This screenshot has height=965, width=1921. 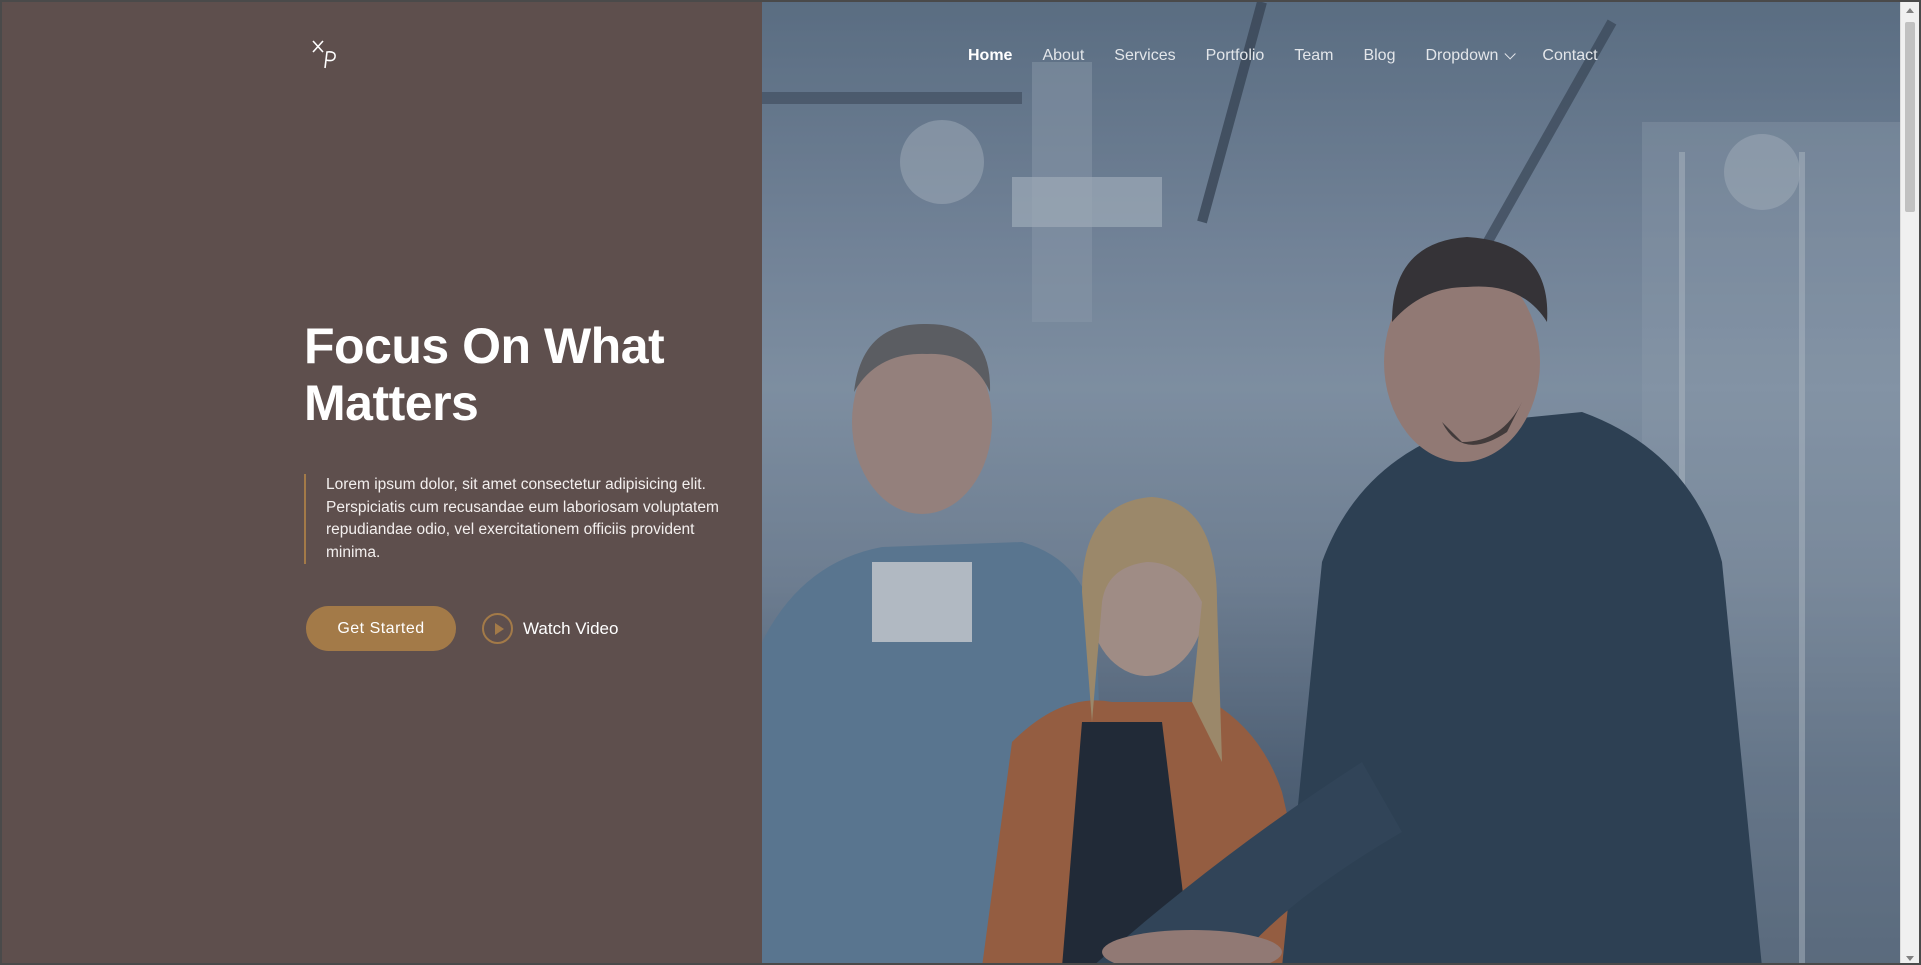 What do you see at coordinates (1379, 56) in the screenshot?
I see `nav-blog: Blog` at bounding box center [1379, 56].